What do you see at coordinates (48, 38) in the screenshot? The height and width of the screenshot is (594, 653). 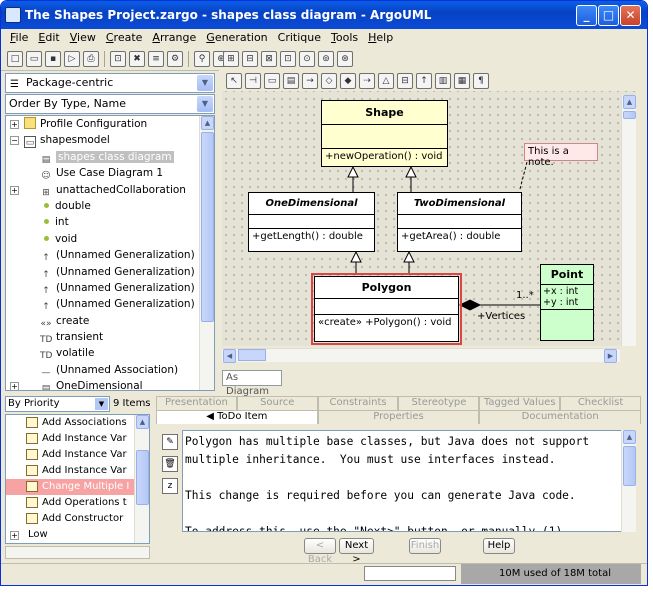 I see `menu-item: Edit` at bounding box center [48, 38].